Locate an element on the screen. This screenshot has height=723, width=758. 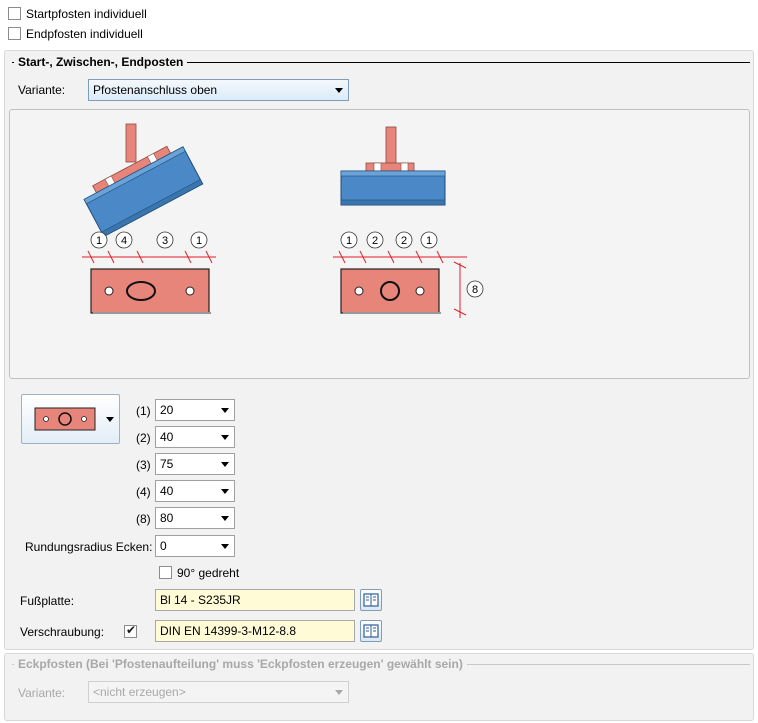
param-3-dropdown: 75 is located at coordinates (195, 464).